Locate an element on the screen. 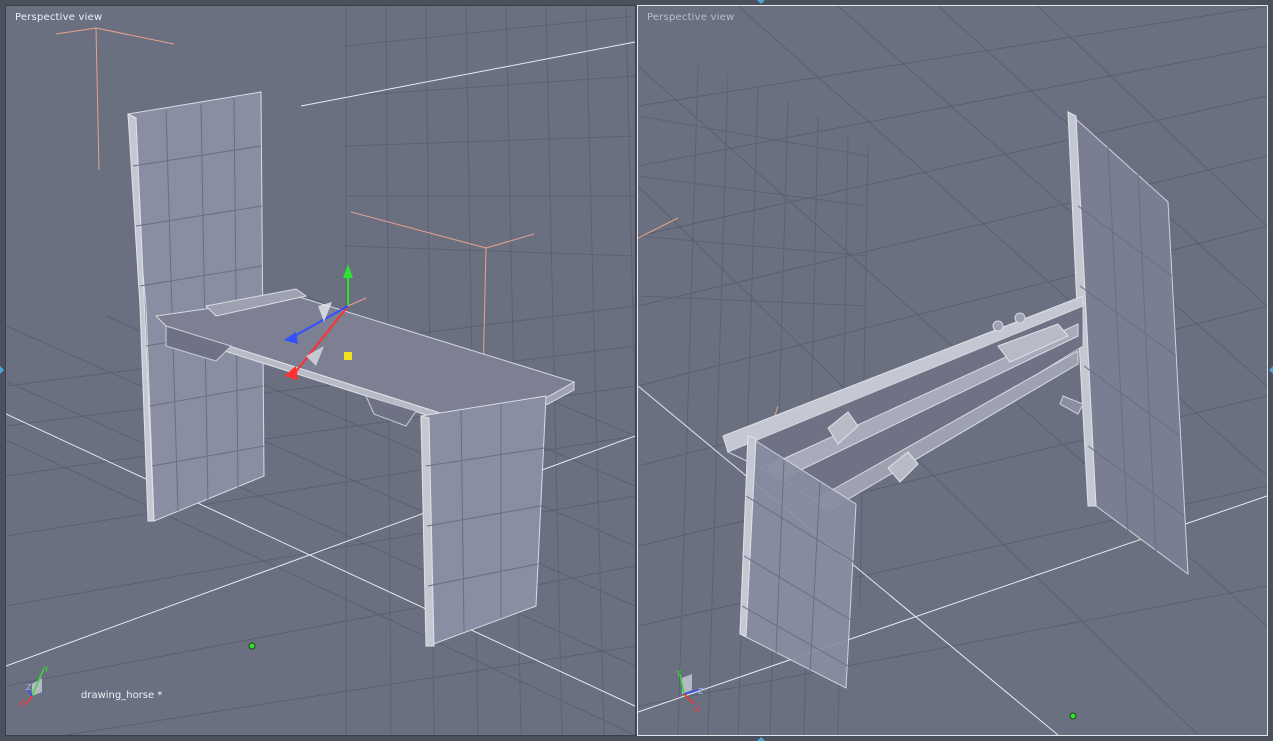  scene-name: drawing_horse * is located at coordinates (122, 695).